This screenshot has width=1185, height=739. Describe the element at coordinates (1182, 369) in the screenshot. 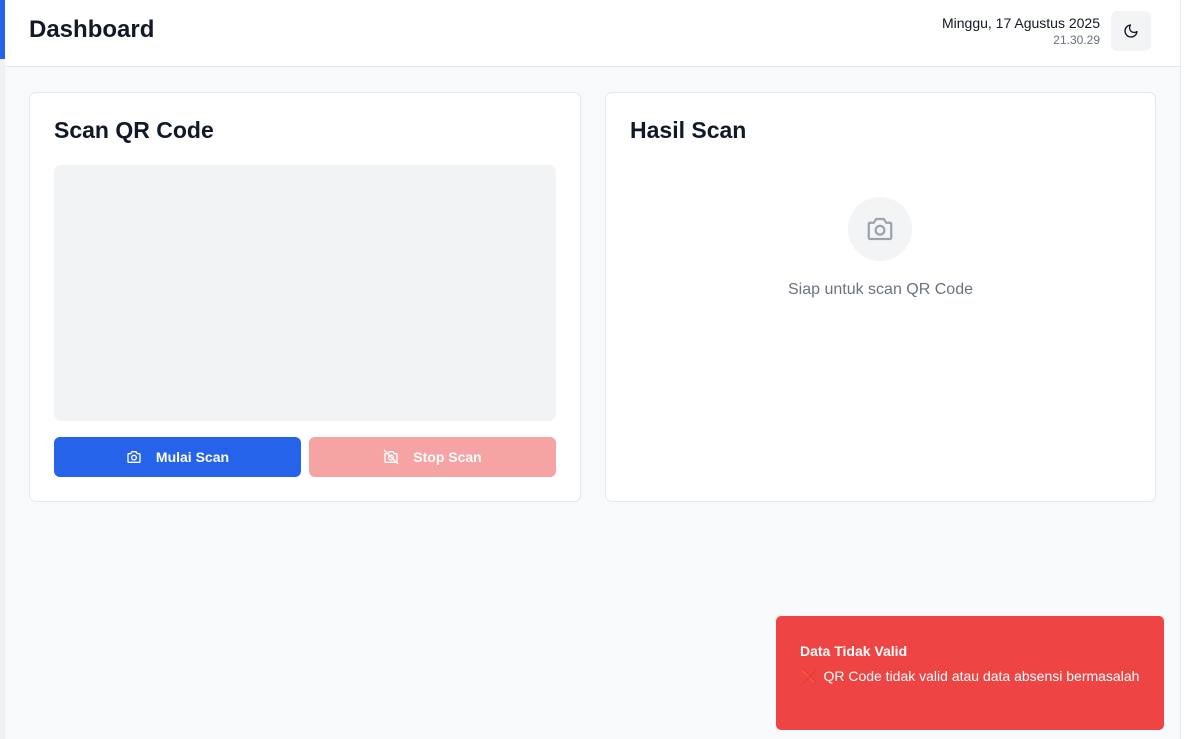

I see `right-edge` at that location.